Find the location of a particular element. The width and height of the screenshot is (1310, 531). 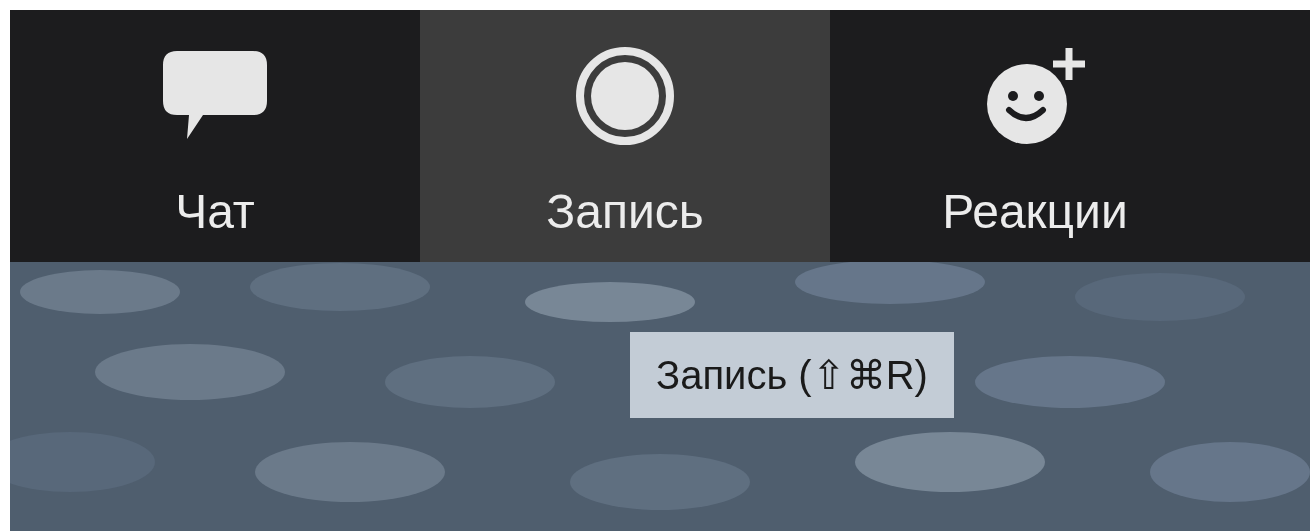

record-icon is located at coordinates (625, 96).